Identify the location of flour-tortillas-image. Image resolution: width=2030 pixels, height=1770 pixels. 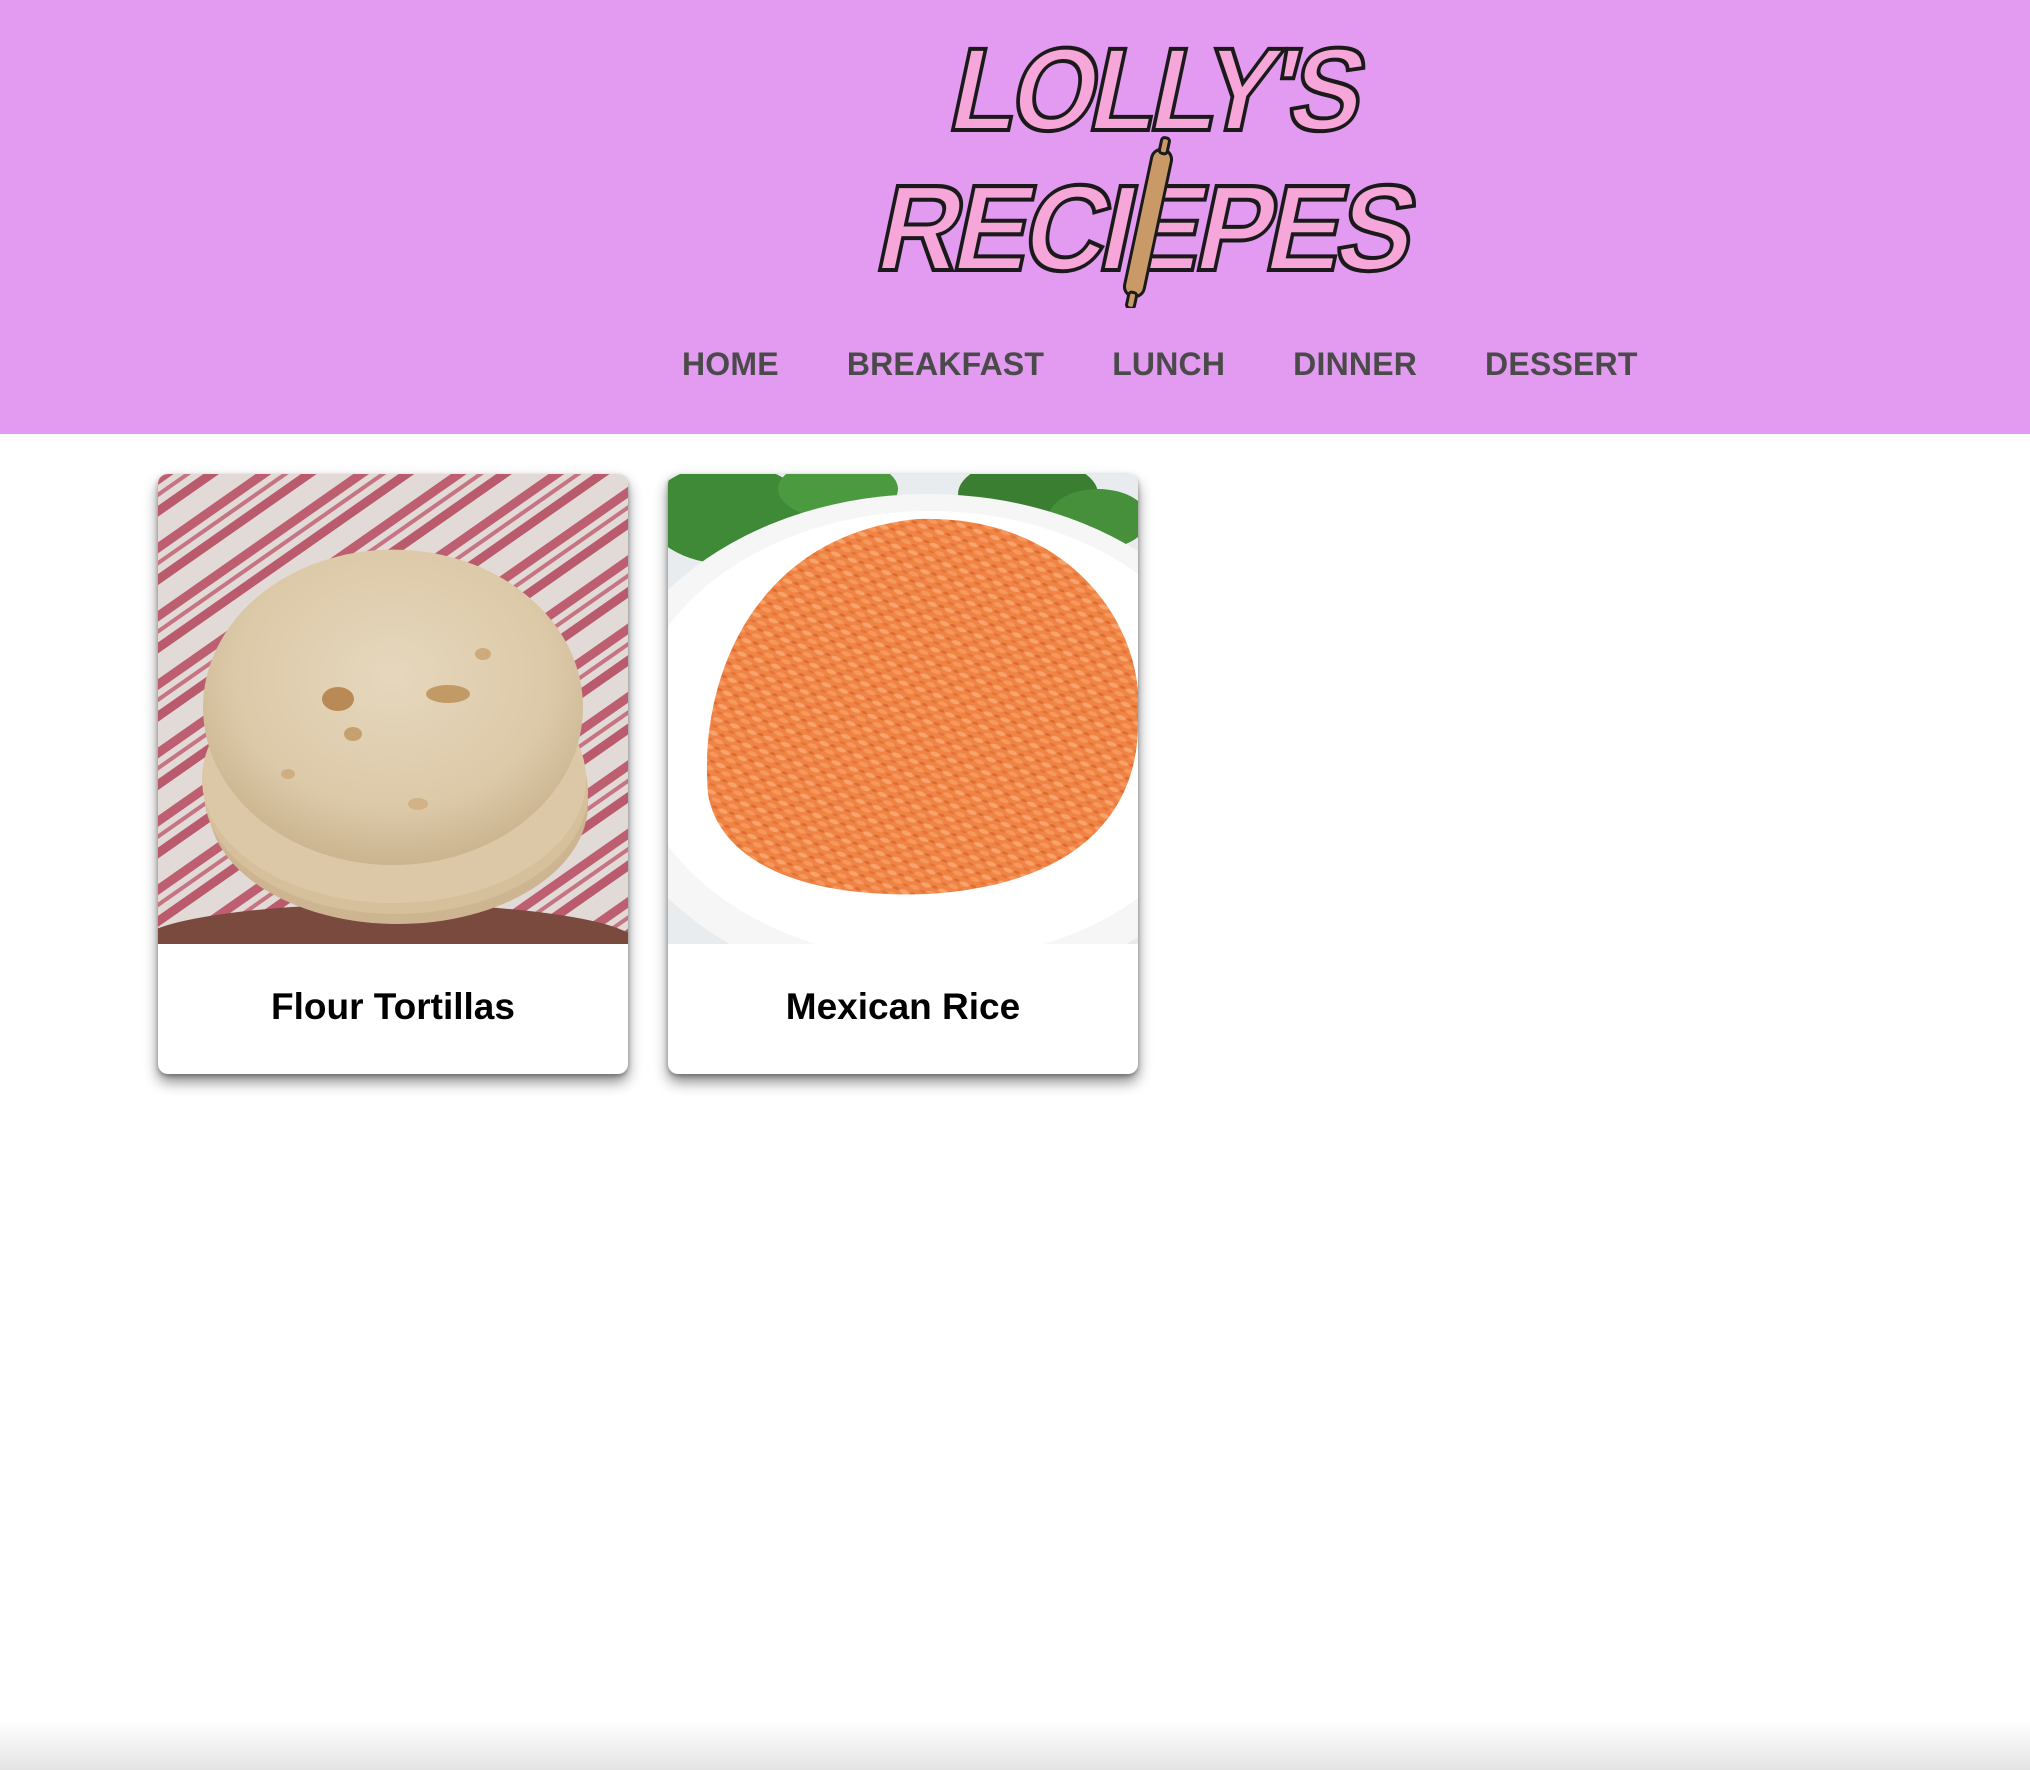
(393, 709).